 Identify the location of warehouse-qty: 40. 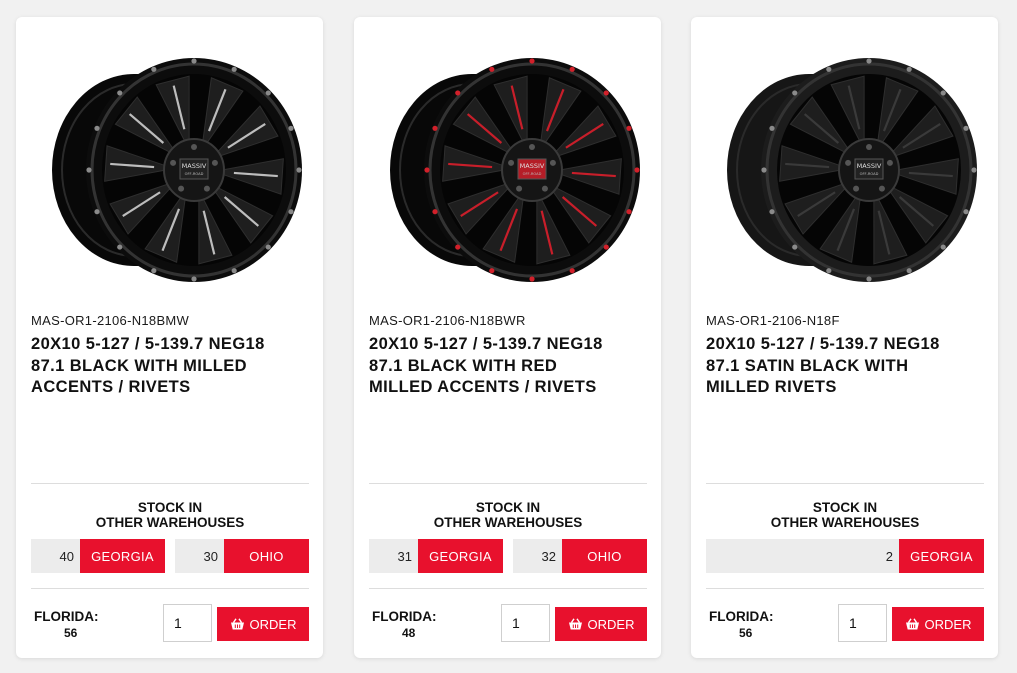
(55, 556).